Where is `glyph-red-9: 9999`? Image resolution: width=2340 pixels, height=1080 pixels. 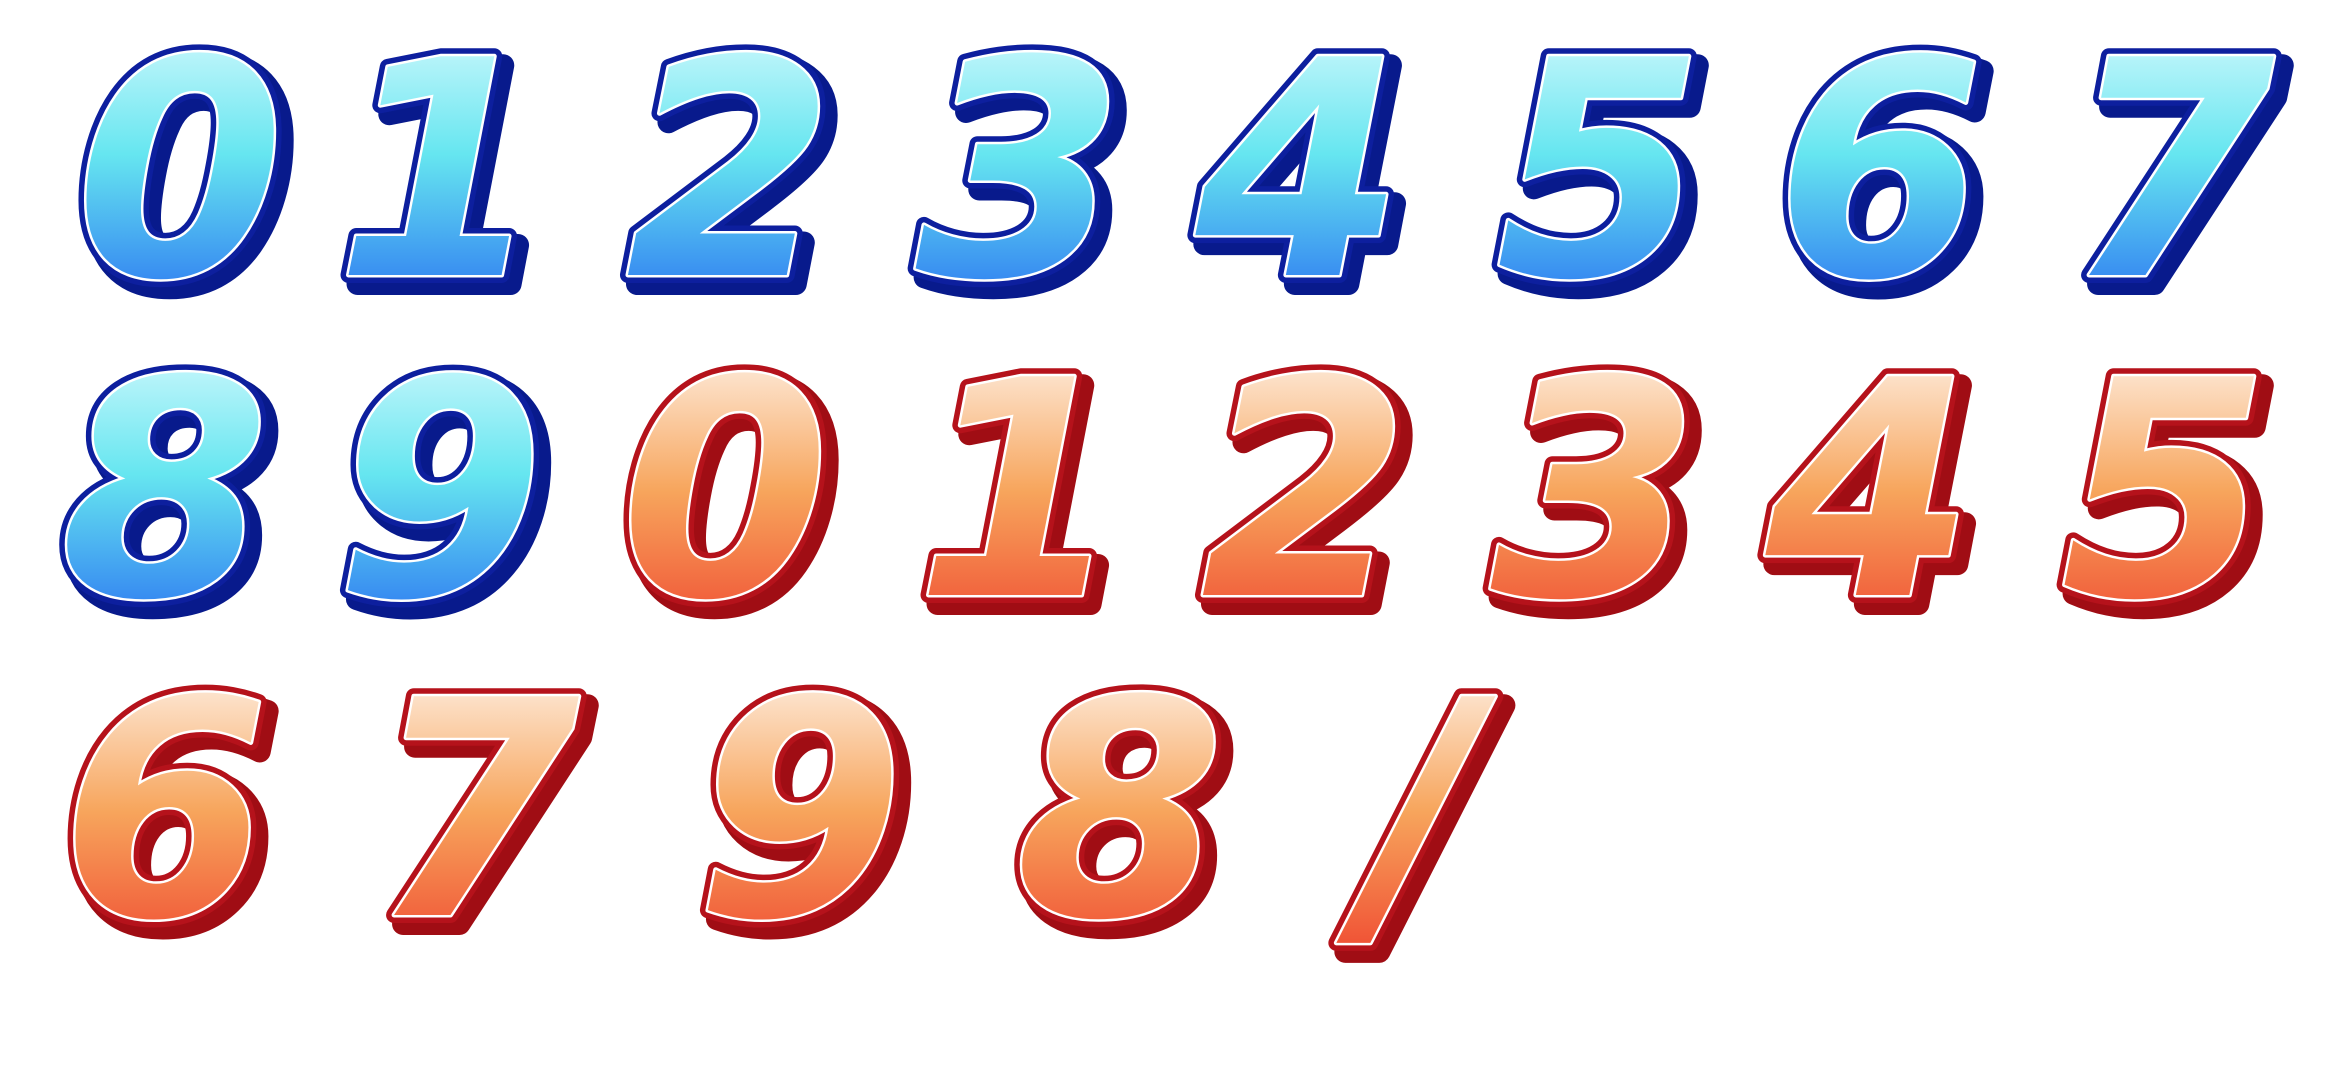
glyph-red-9: 9999 is located at coordinates (806, 817).